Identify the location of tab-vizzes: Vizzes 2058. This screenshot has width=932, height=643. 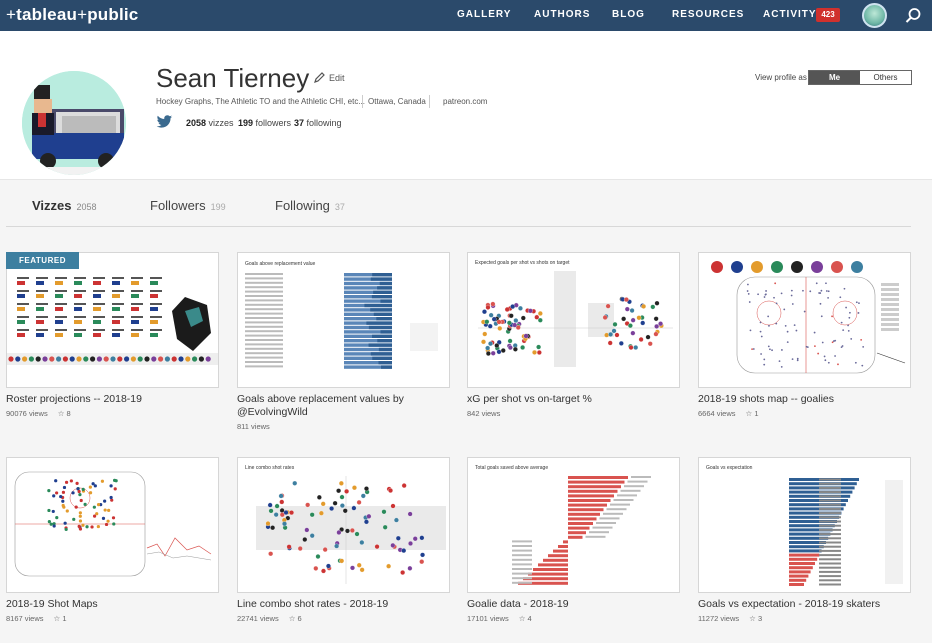
(64, 205).